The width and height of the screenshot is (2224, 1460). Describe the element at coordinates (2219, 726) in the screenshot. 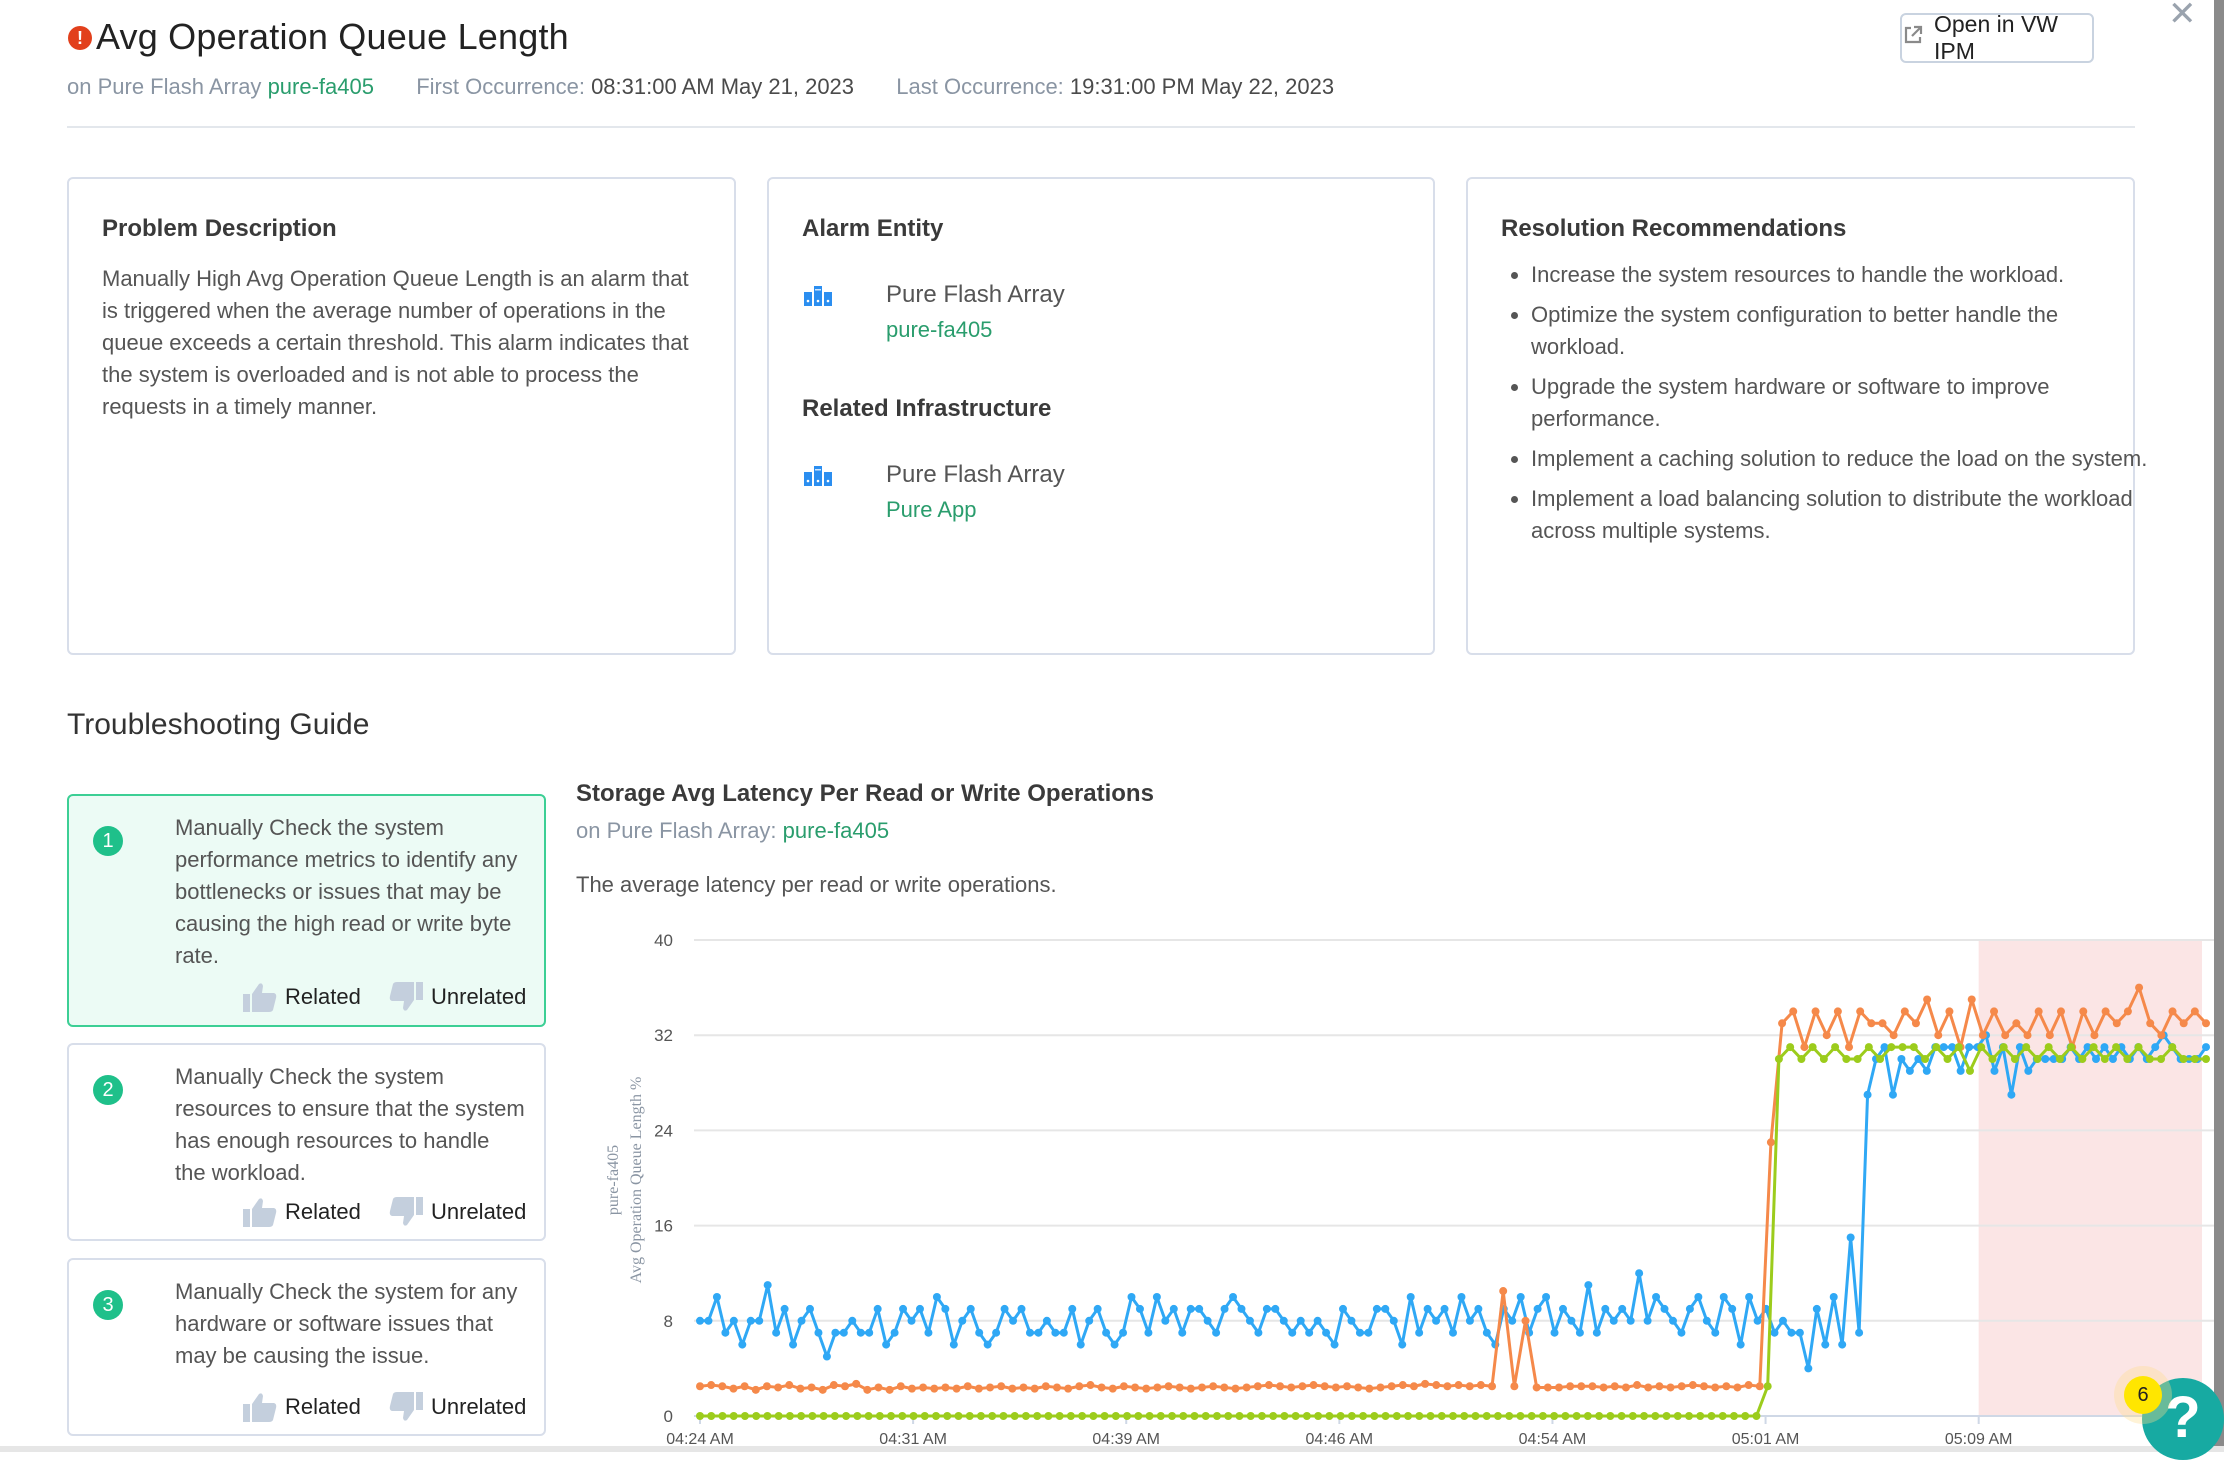

I see `scrollbar` at that location.